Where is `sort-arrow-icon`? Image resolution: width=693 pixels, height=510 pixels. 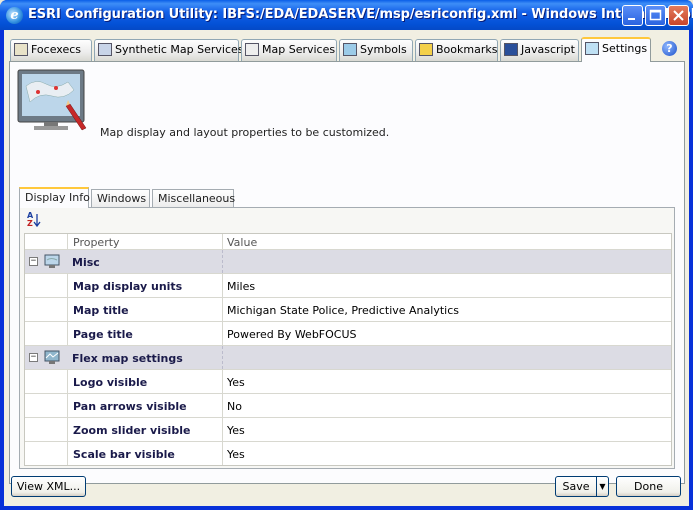
sort-arrow-icon is located at coordinates (37, 221).